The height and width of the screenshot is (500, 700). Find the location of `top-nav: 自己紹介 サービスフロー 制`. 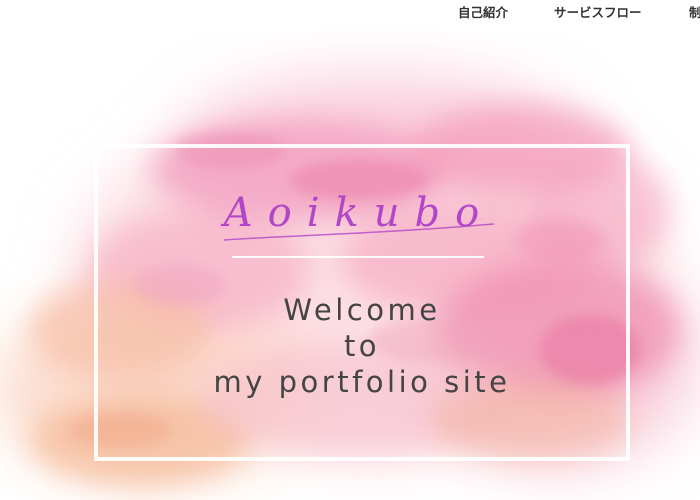

top-nav: 自己紹介 サービスフロー 制 is located at coordinates (350, 12).